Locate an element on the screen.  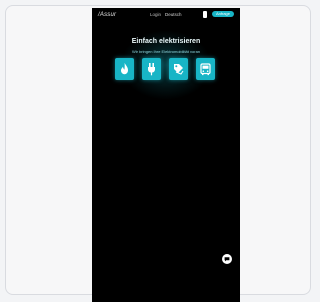
chat-button is located at coordinates (227, 259).